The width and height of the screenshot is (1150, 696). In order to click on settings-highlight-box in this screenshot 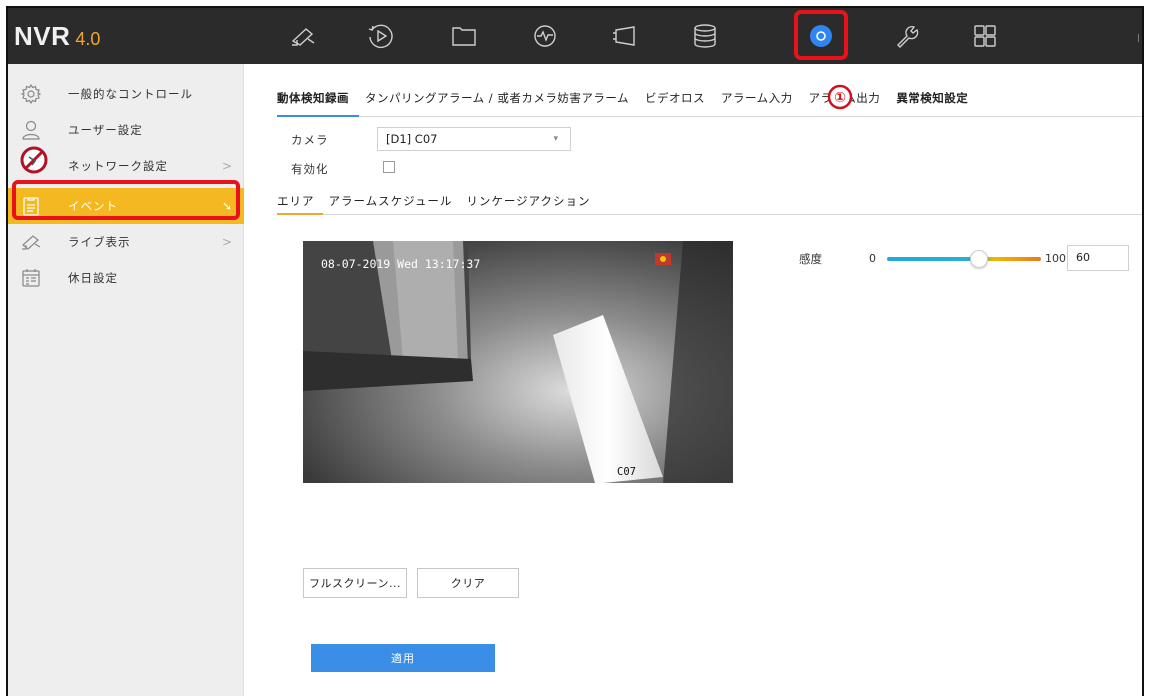, I will do `click(821, 35)`.